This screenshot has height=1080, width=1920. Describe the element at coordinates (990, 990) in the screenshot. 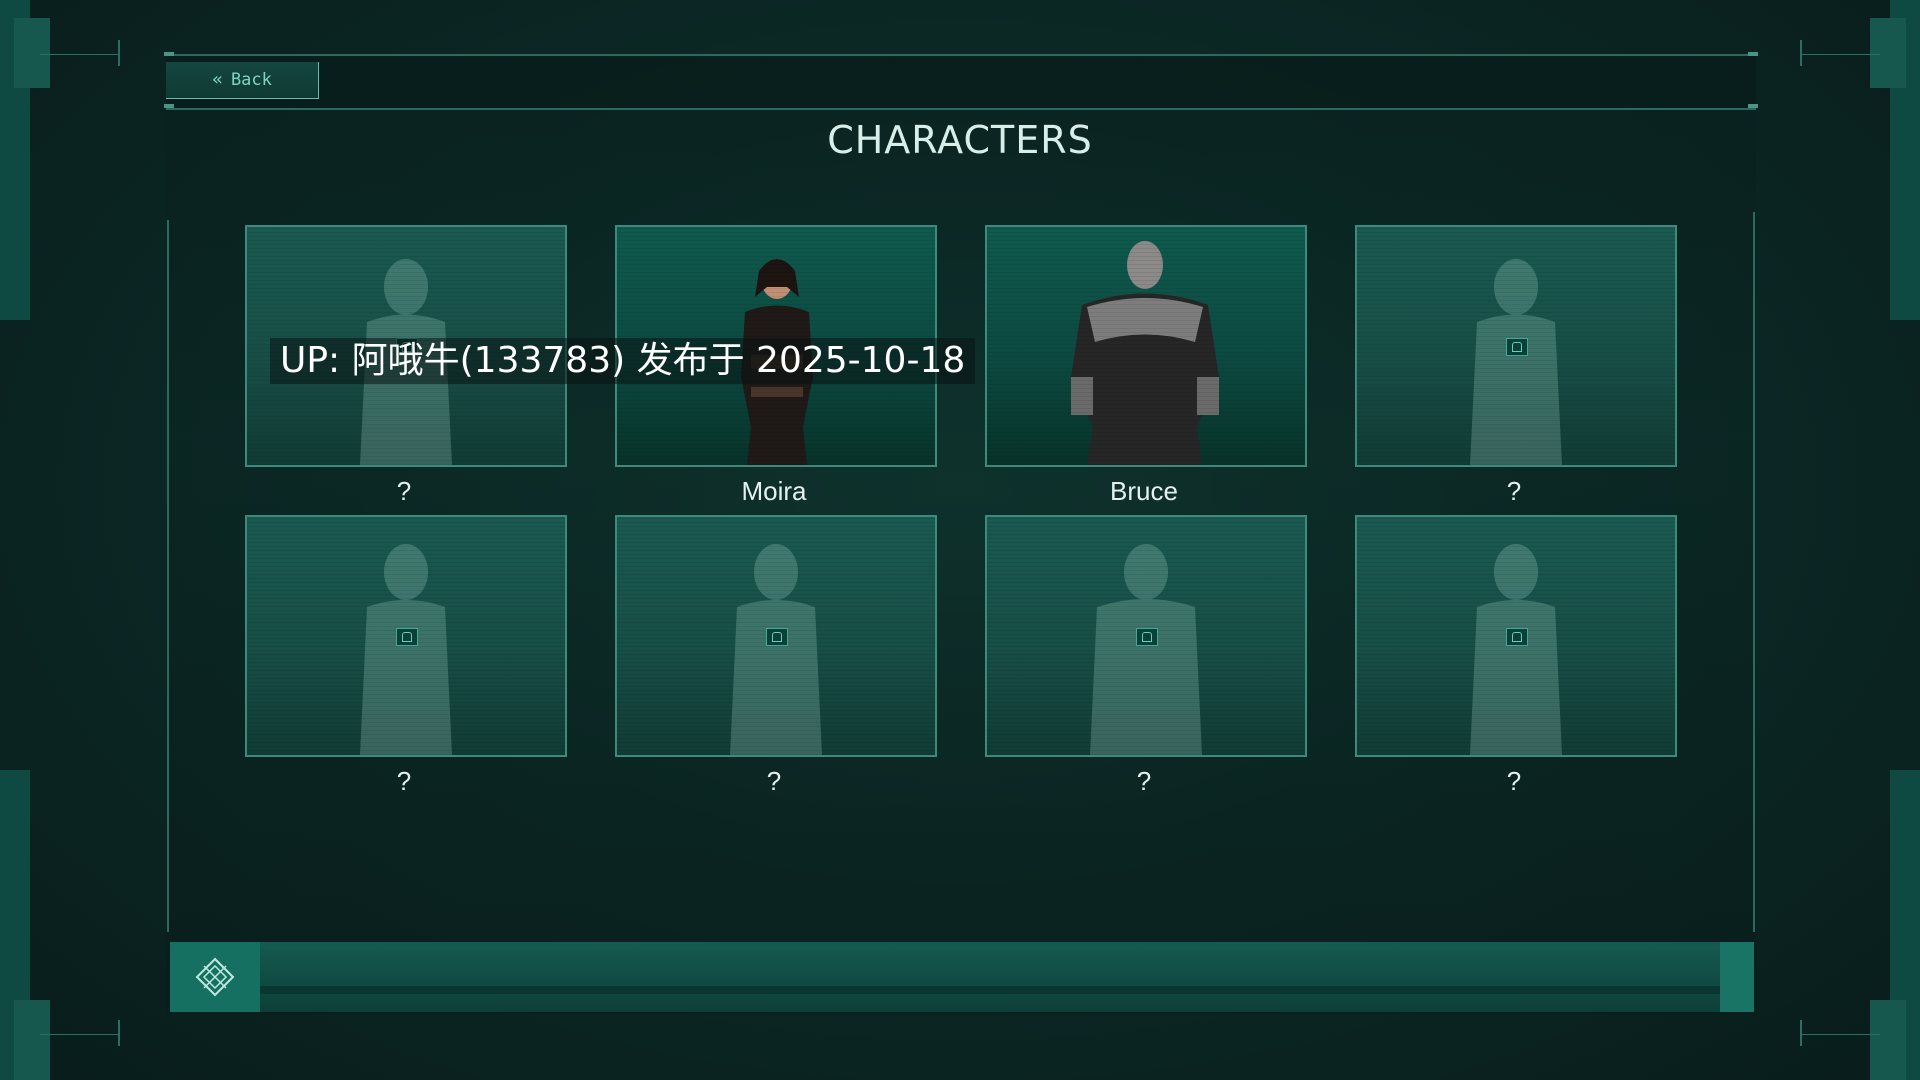

I see `bottom-bar-stripe` at that location.